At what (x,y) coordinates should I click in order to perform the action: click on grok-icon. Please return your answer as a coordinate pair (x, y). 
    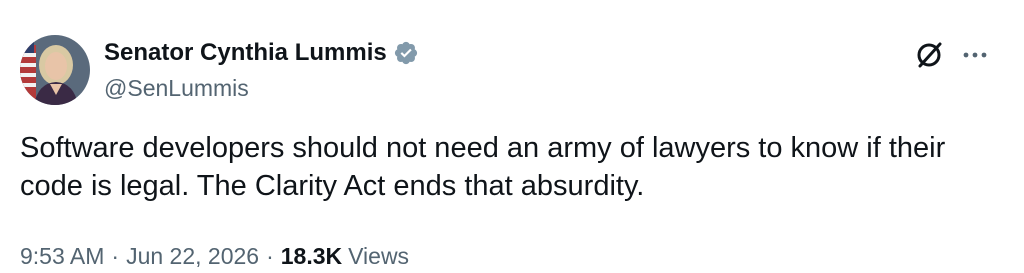
    Looking at the image, I should click on (929, 55).